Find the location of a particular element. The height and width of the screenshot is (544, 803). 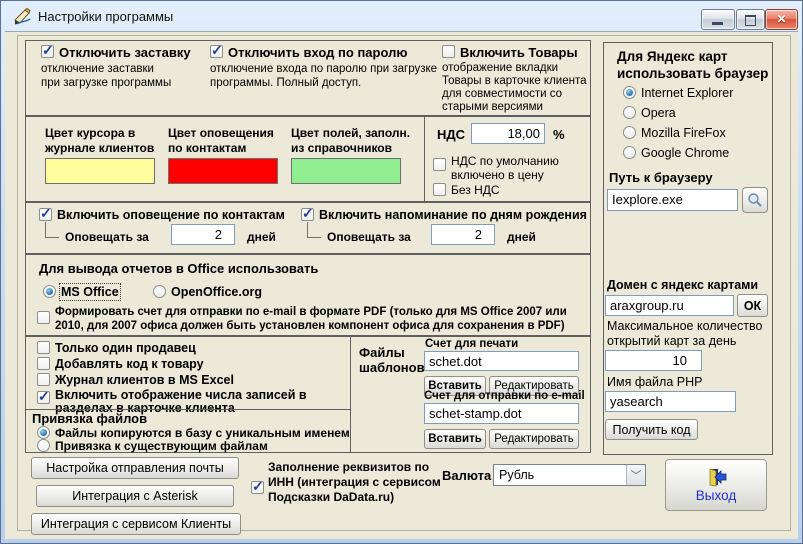

contacts-notify-checkbox is located at coordinates (45, 213).